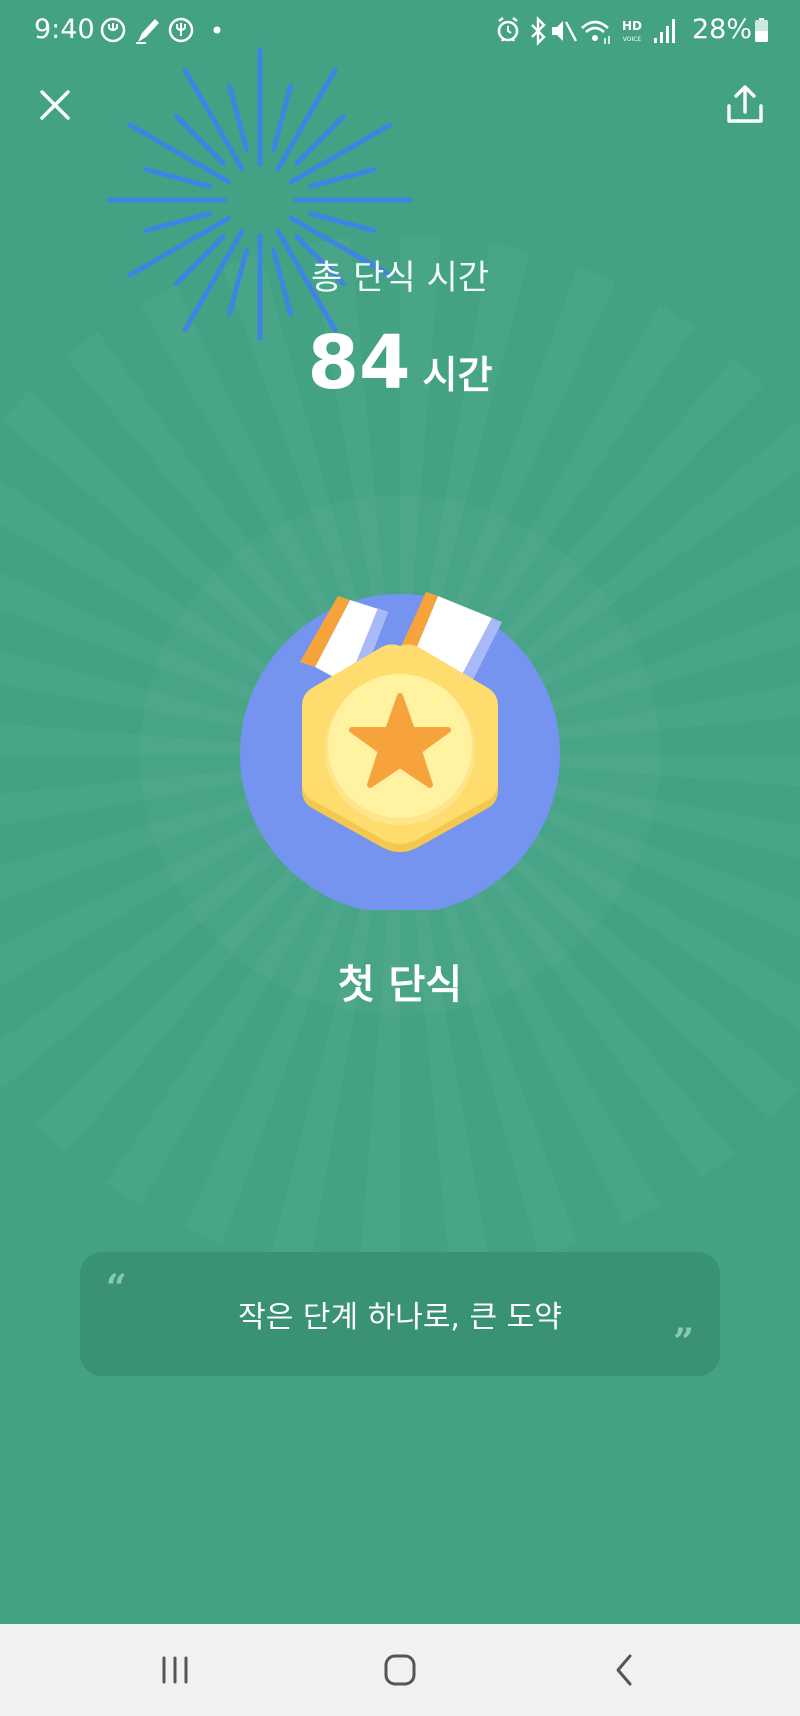 The width and height of the screenshot is (800, 1716). What do you see at coordinates (683, 1342) in the screenshot?
I see `quote-close-mark: ”` at bounding box center [683, 1342].